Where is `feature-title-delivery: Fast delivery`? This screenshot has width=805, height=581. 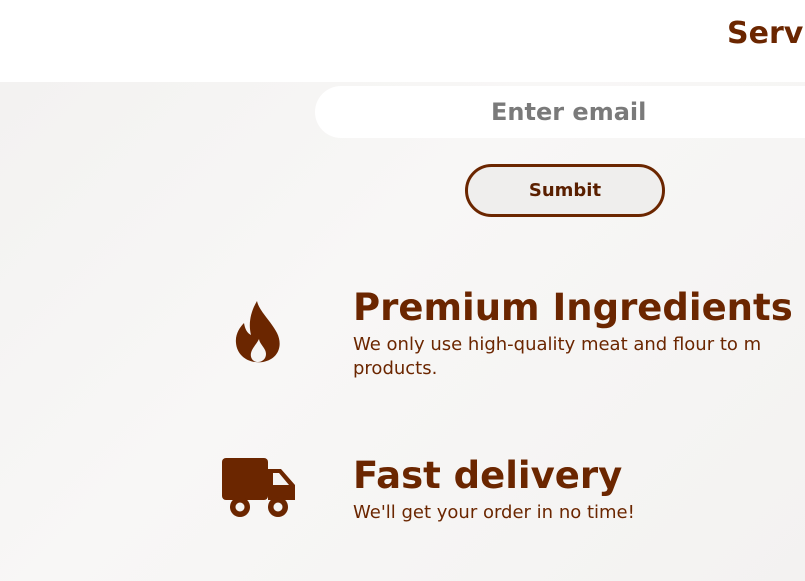 feature-title-delivery: Fast delivery is located at coordinates (488, 475).